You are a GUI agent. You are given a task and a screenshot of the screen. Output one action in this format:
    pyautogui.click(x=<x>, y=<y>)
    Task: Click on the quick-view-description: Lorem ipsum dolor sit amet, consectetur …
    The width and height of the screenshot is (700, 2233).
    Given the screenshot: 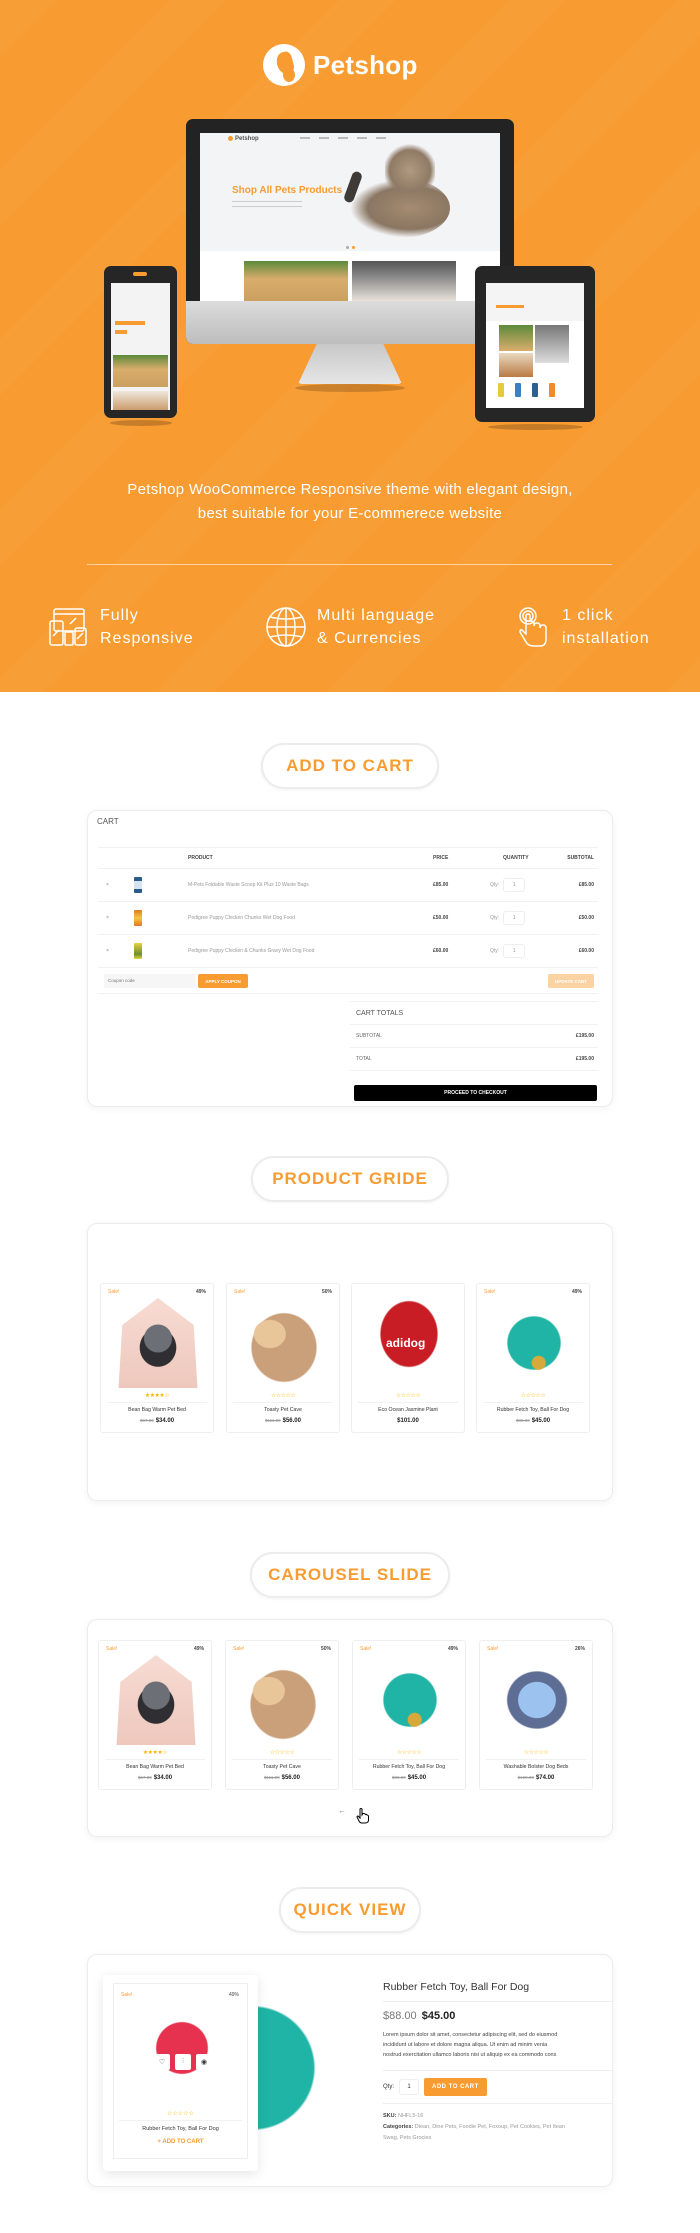 What is the action you would take?
    pyautogui.click(x=497, y=2050)
    